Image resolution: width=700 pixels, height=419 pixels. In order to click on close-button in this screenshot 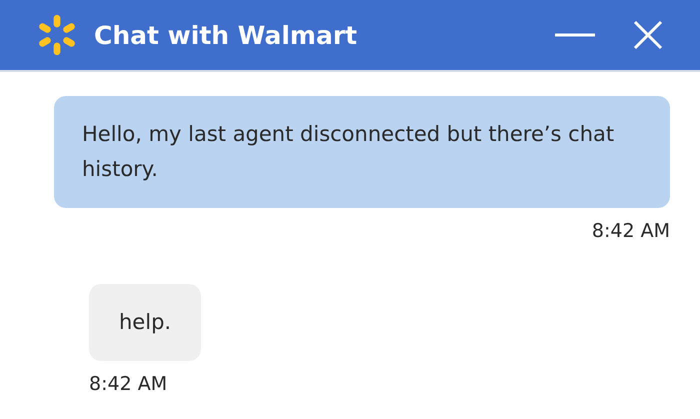, I will do `click(648, 35)`.